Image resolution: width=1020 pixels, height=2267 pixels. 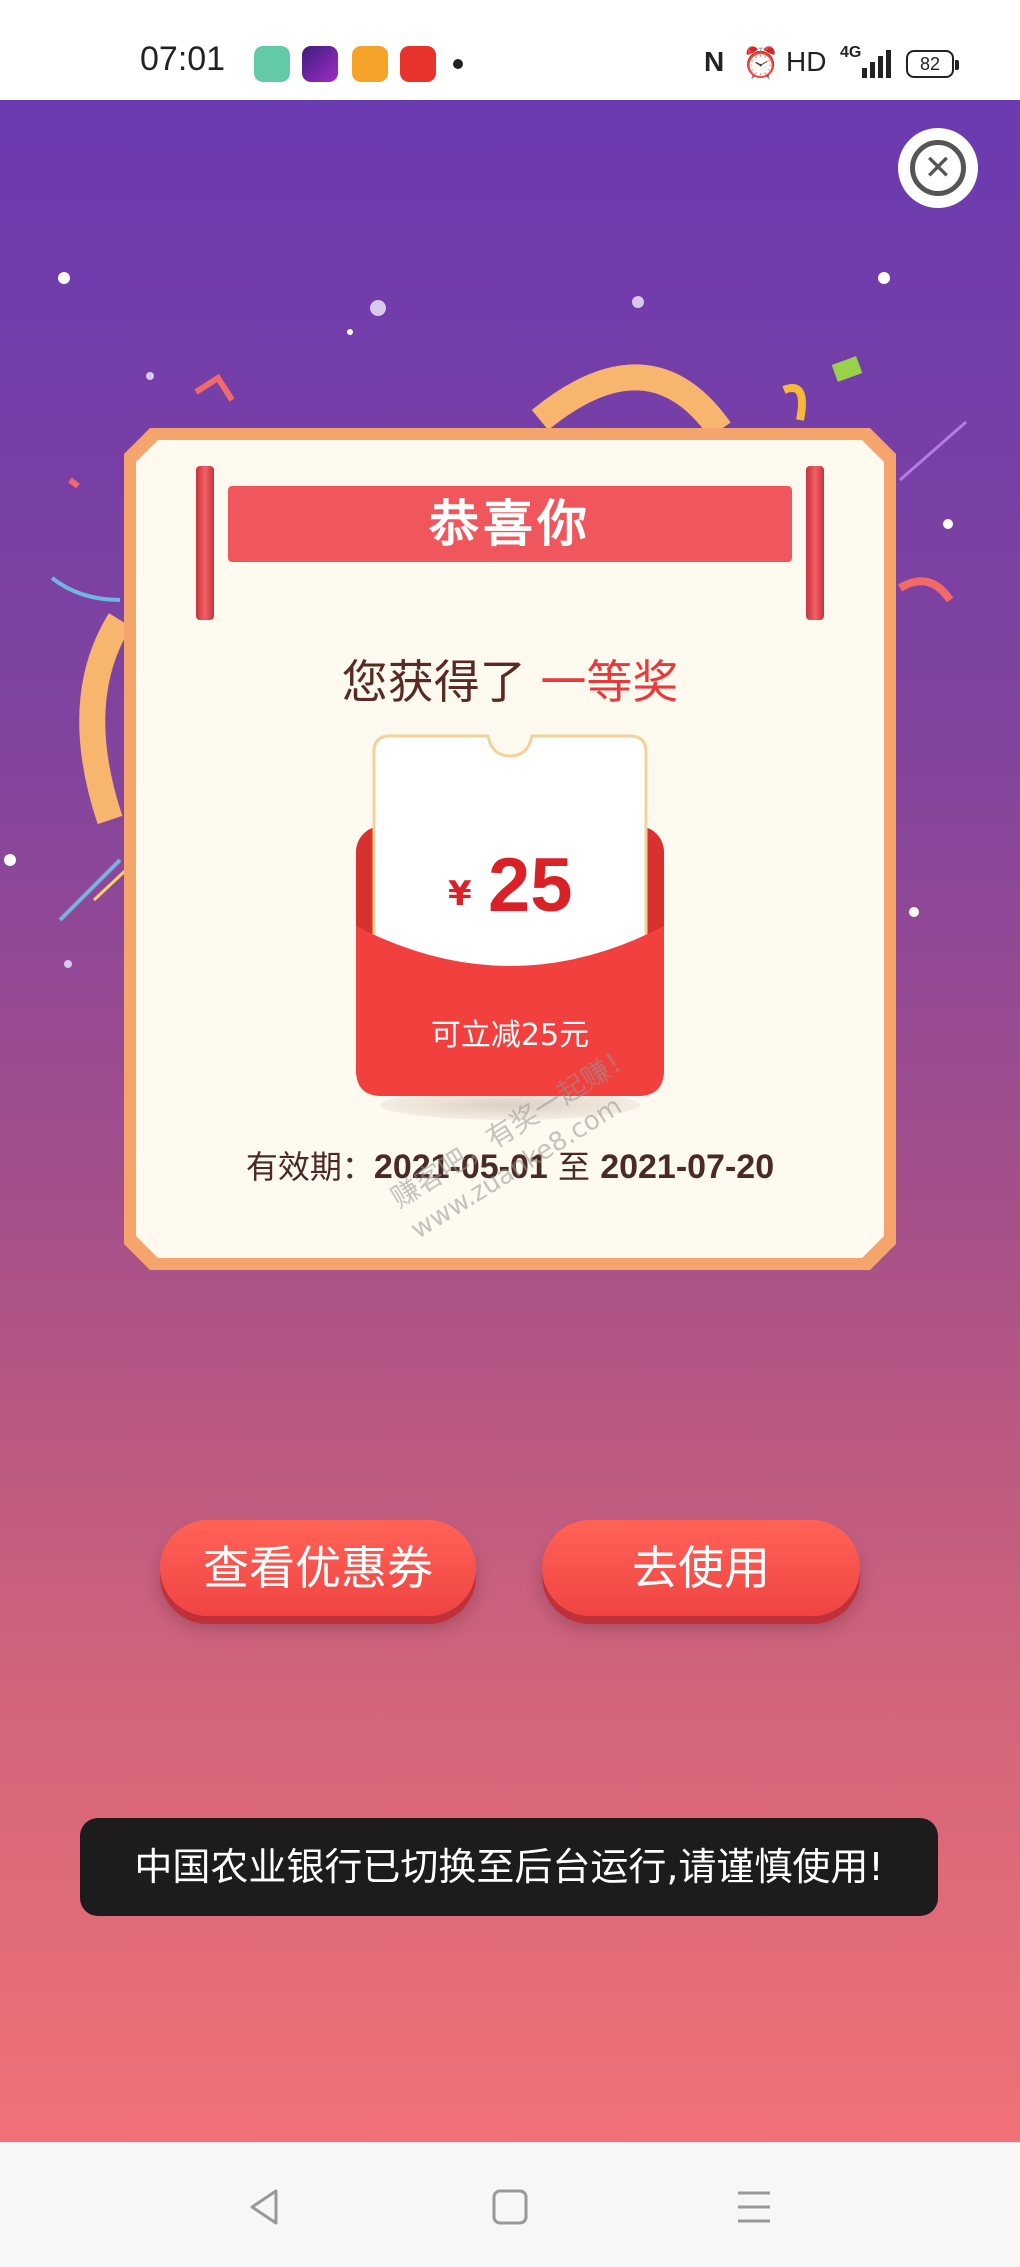 What do you see at coordinates (458, 64) in the screenshot?
I see `more-notifications-icon` at bounding box center [458, 64].